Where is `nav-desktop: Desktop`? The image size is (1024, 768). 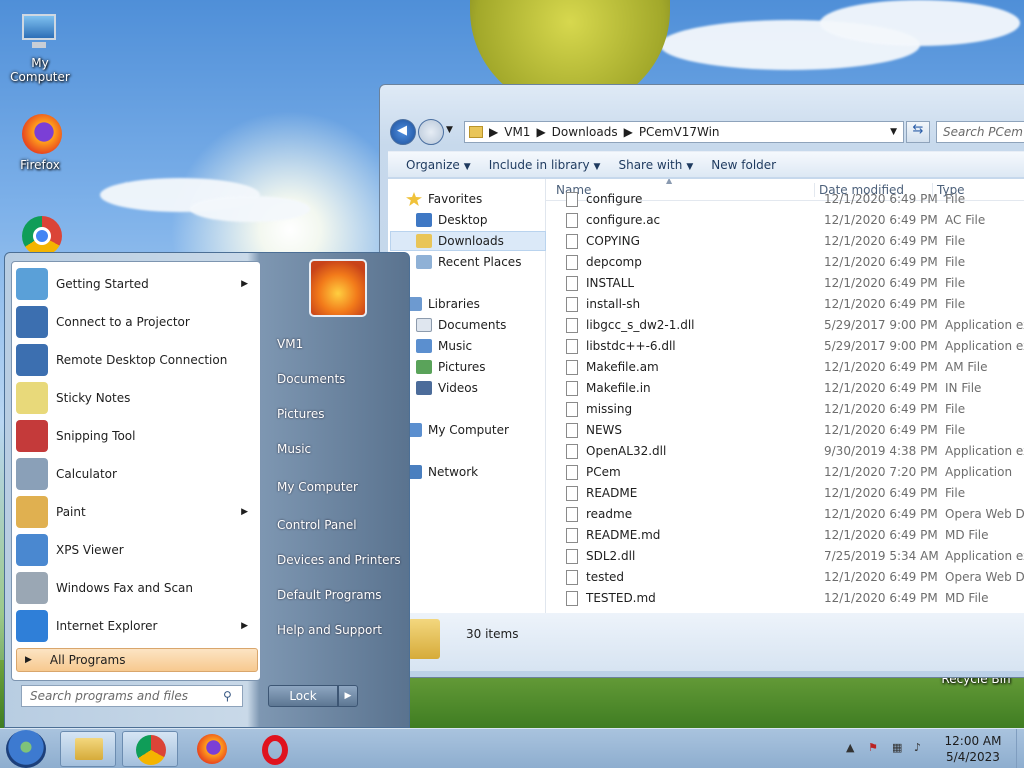
nav-desktop: Desktop is located at coordinates (452, 220).